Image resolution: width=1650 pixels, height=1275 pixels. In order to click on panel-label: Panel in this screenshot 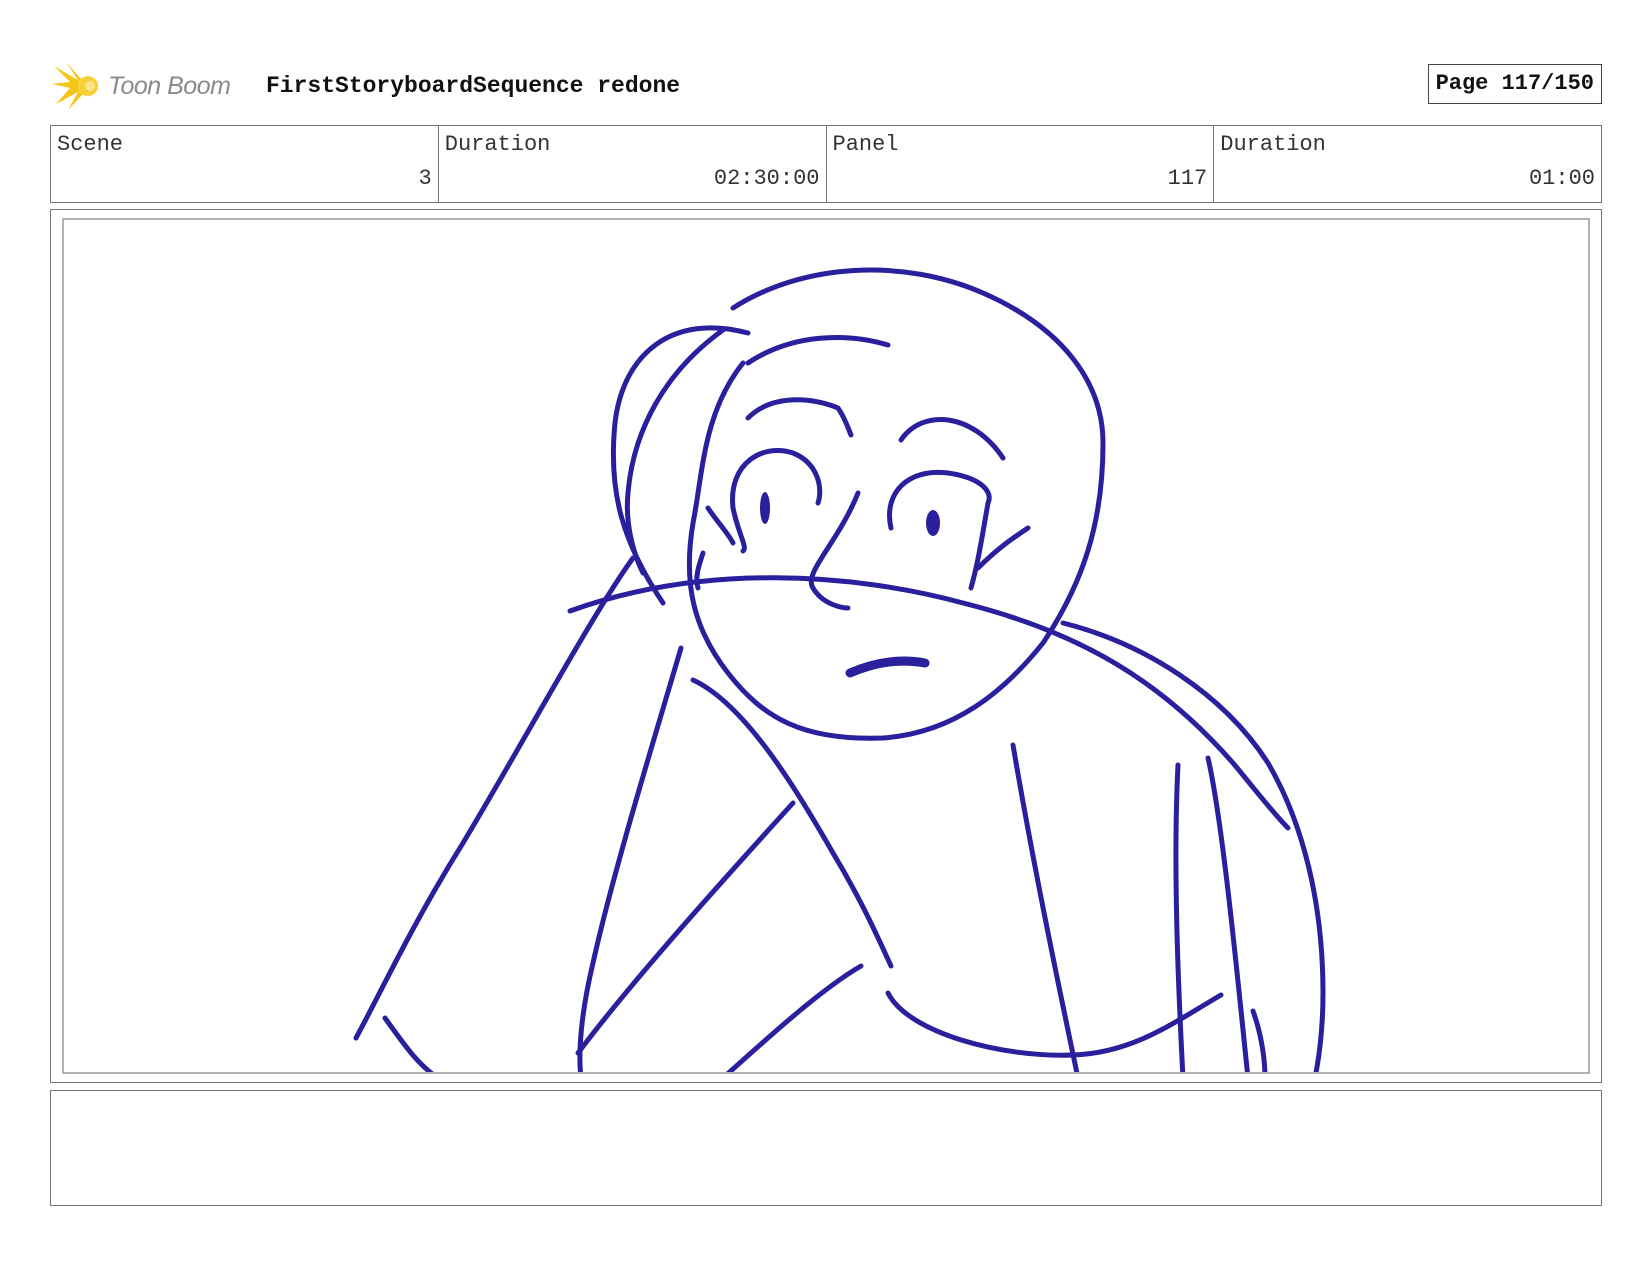, I will do `click(865, 144)`.